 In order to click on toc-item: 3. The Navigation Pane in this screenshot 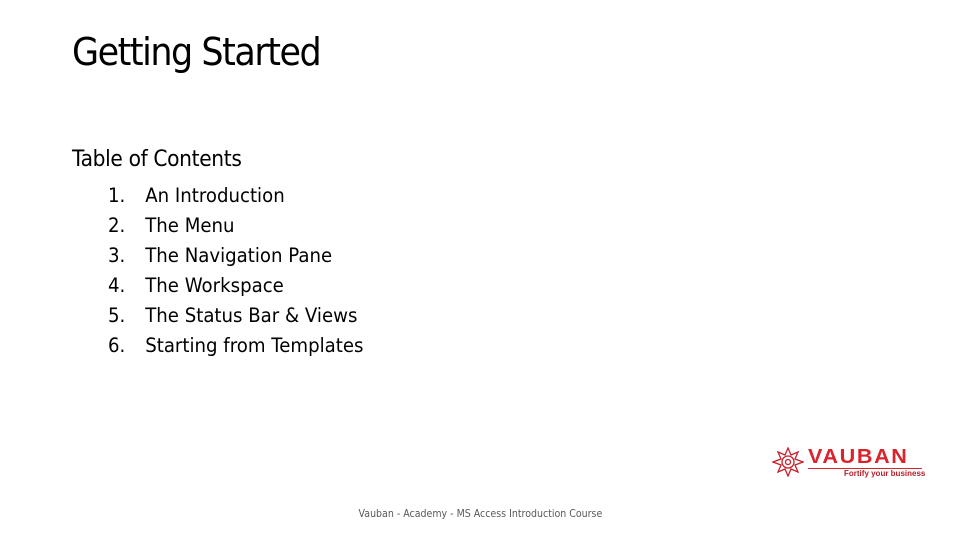, I will do `click(235, 255)`.